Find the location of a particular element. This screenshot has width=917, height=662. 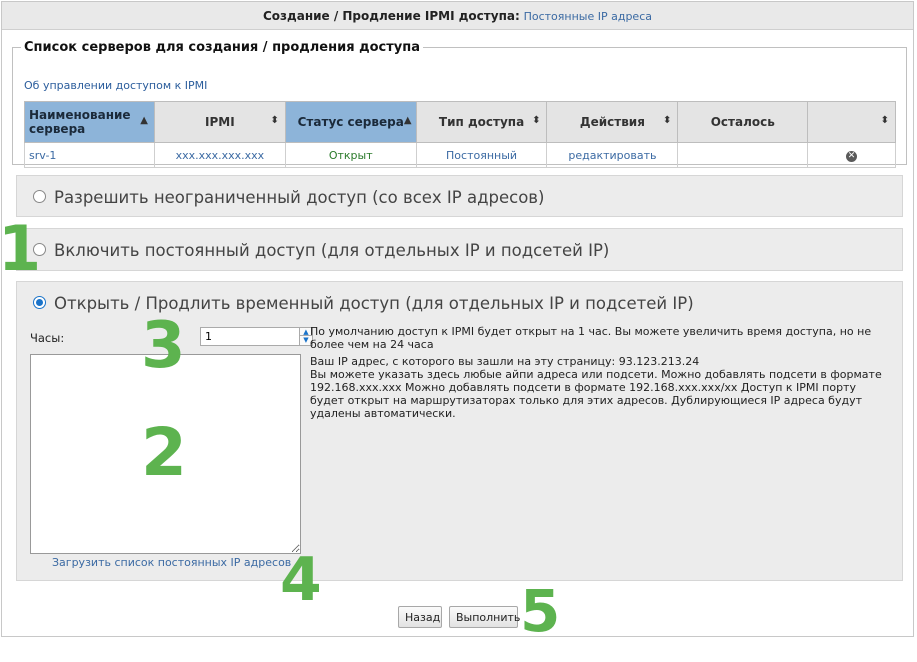

column-header-label: Действия is located at coordinates (612, 122).